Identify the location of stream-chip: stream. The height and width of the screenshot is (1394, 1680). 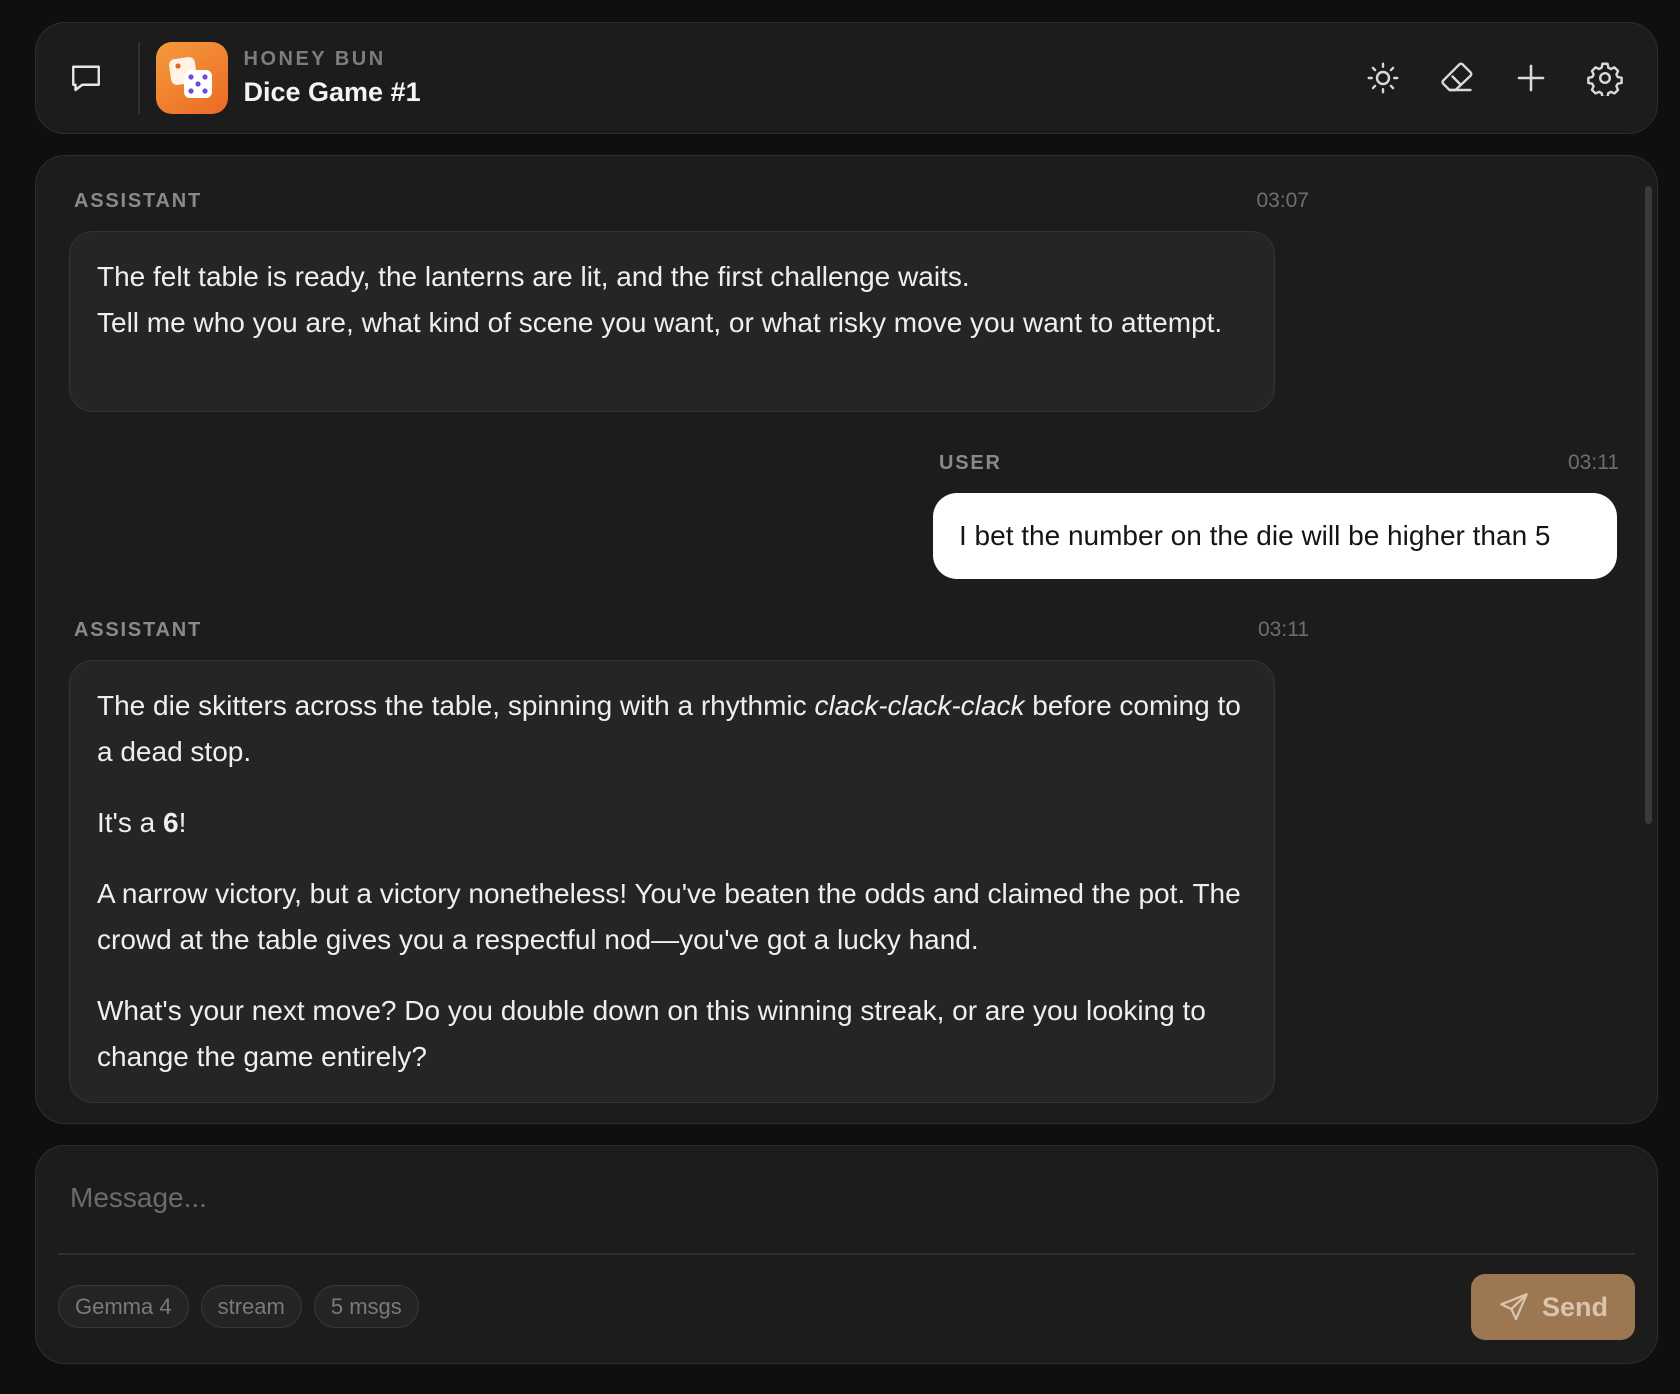
(251, 1306).